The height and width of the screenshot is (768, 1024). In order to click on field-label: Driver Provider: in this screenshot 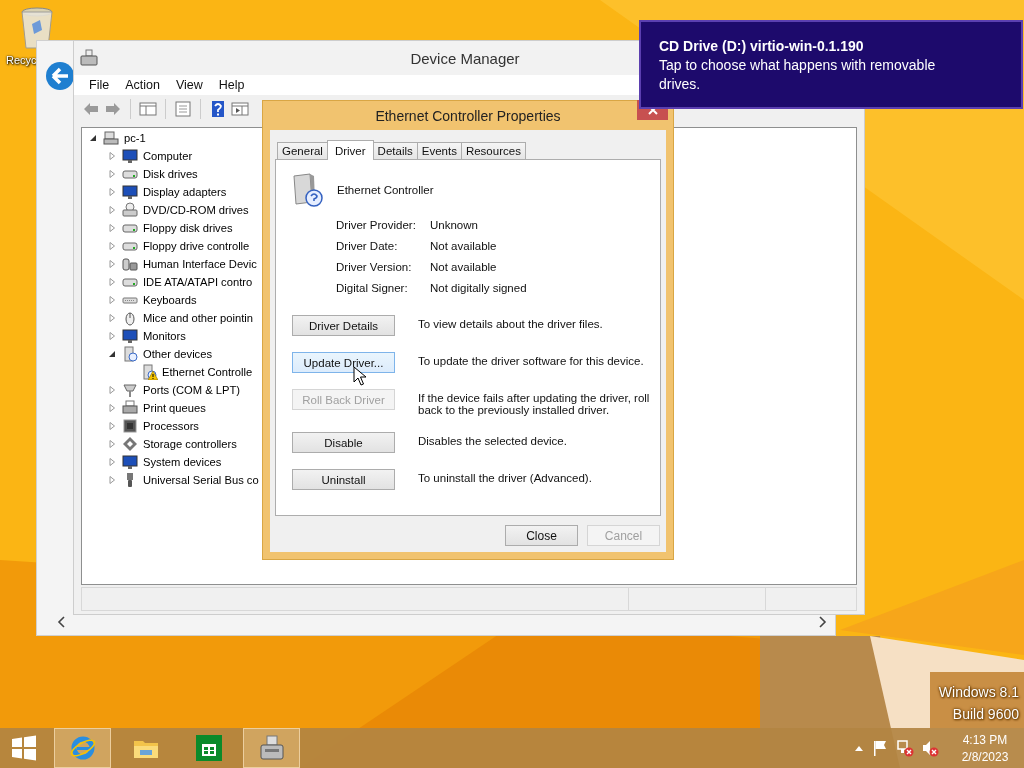, I will do `click(376, 225)`.